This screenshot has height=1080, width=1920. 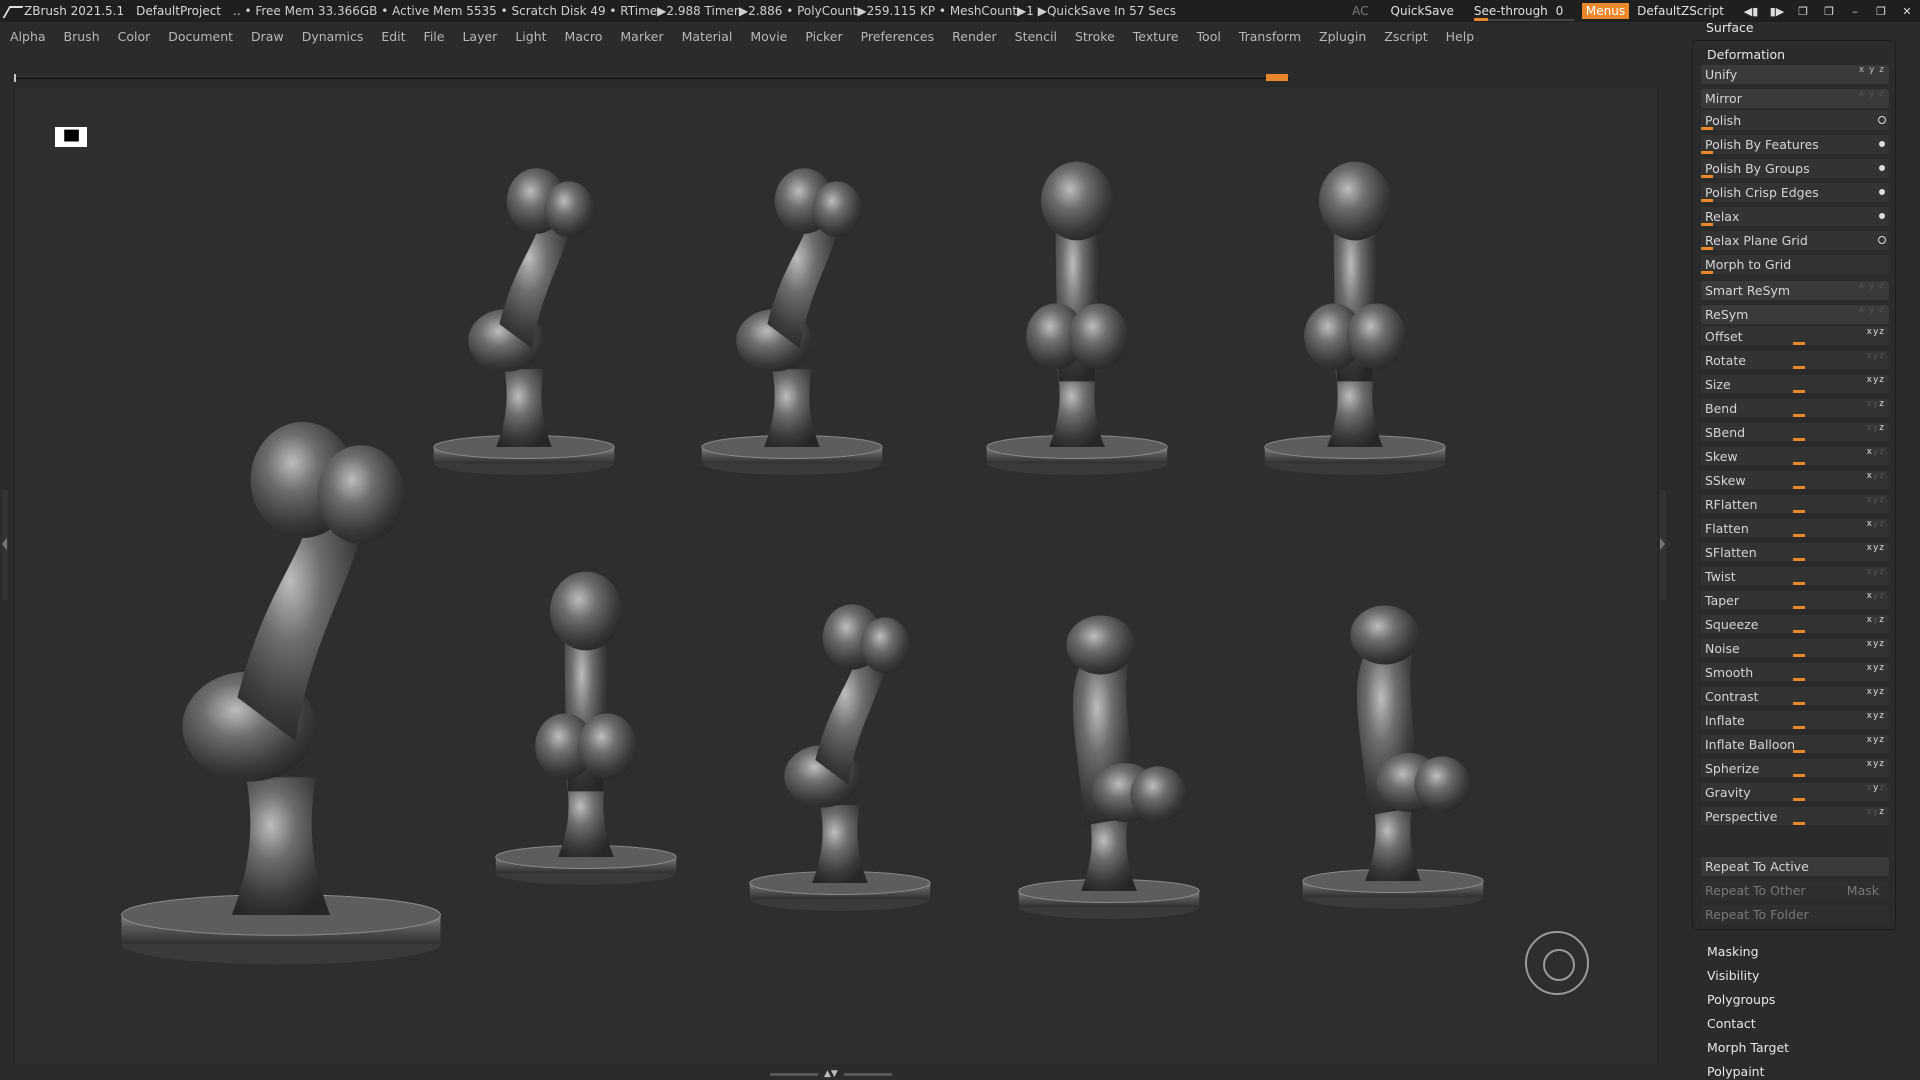 What do you see at coordinates (1803, 11) in the screenshot?
I see `dock-icon: ❐` at bounding box center [1803, 11].